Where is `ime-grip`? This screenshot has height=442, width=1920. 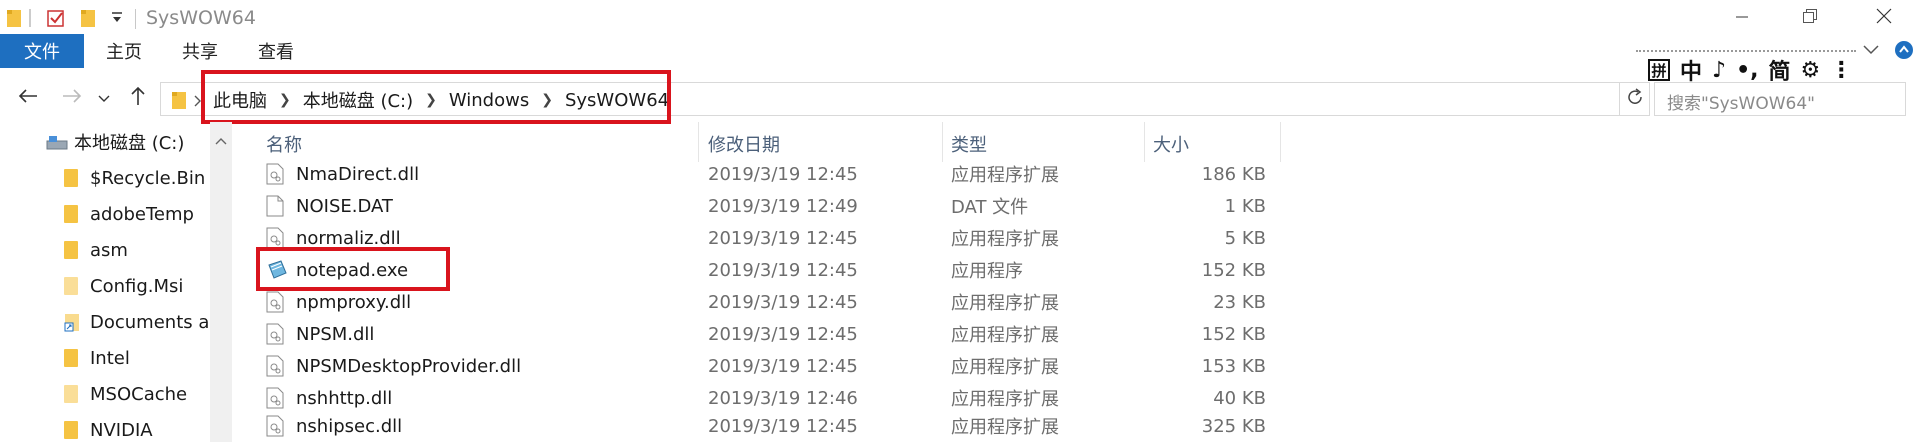 ime-grip is located at coordinates (1746, 51).